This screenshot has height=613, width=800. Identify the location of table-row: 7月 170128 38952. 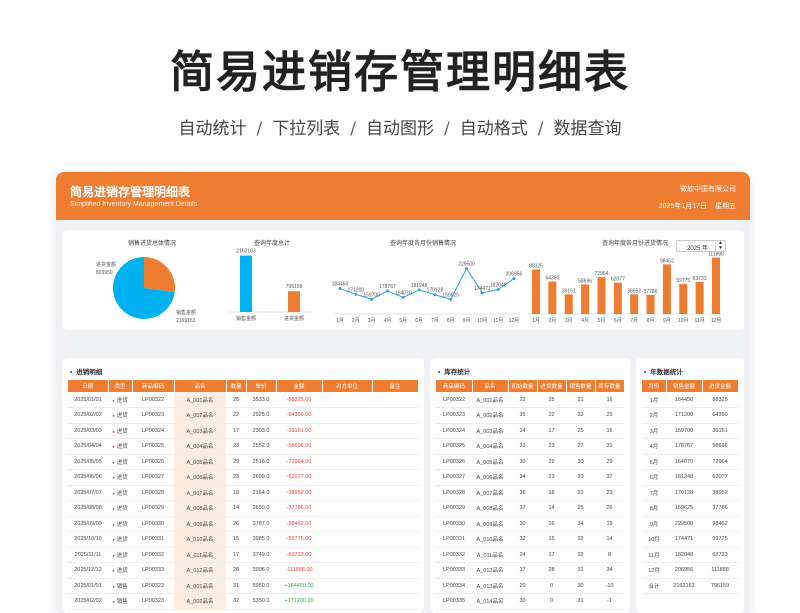
(690, 493).